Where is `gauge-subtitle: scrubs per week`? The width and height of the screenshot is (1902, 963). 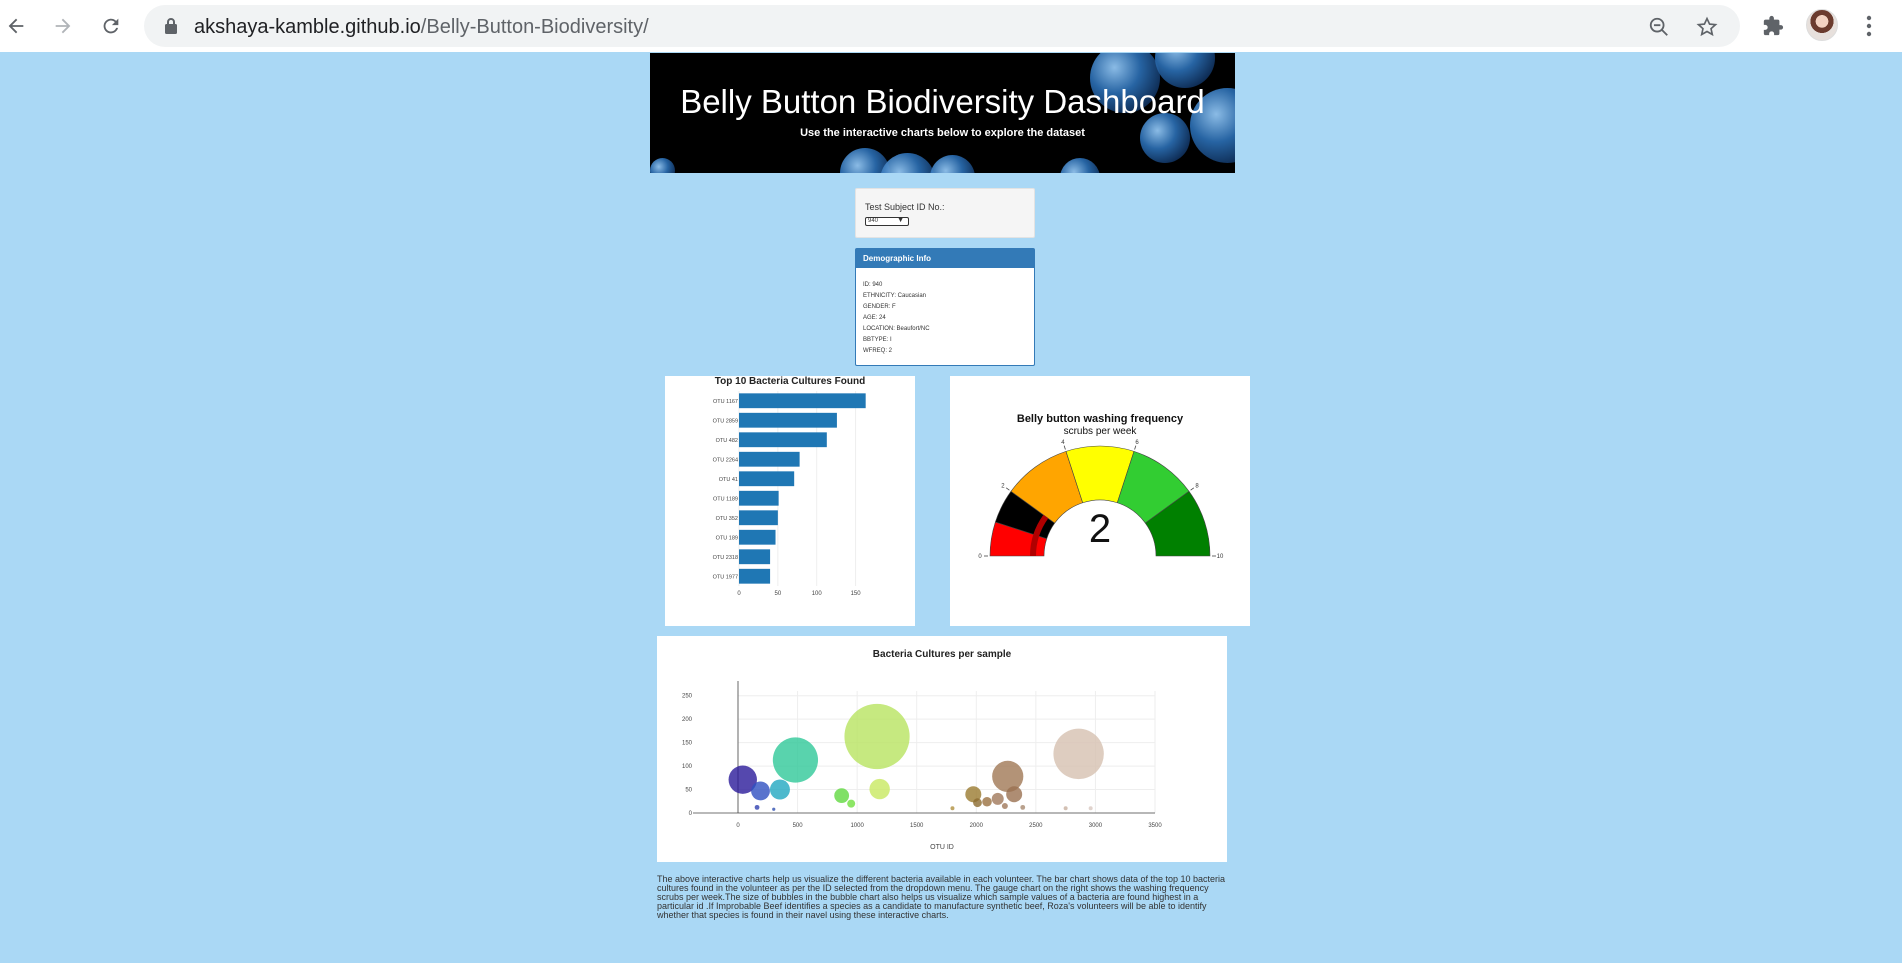 gauge-subtitle: scrubs per week is located at coordinates (1101, 431).